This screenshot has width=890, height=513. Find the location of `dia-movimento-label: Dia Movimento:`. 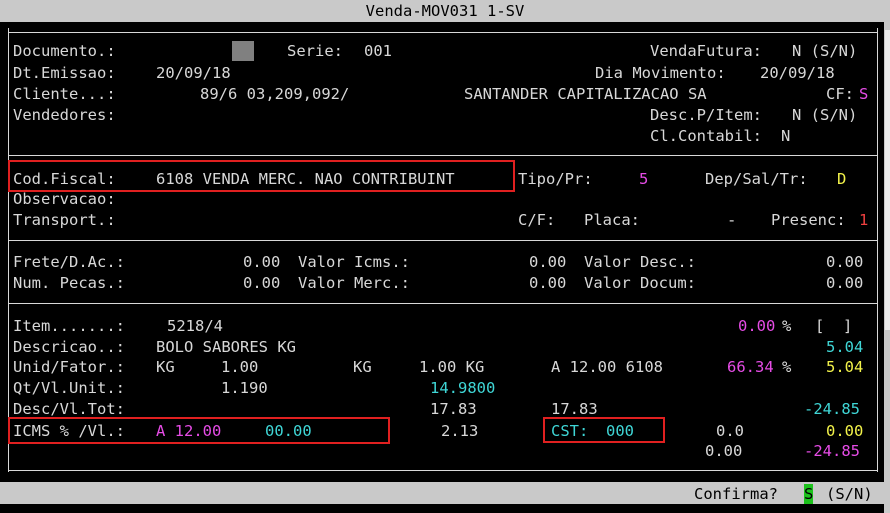

dia-movimento-label: Dia Movimento: is located at coordinates (660, 73).